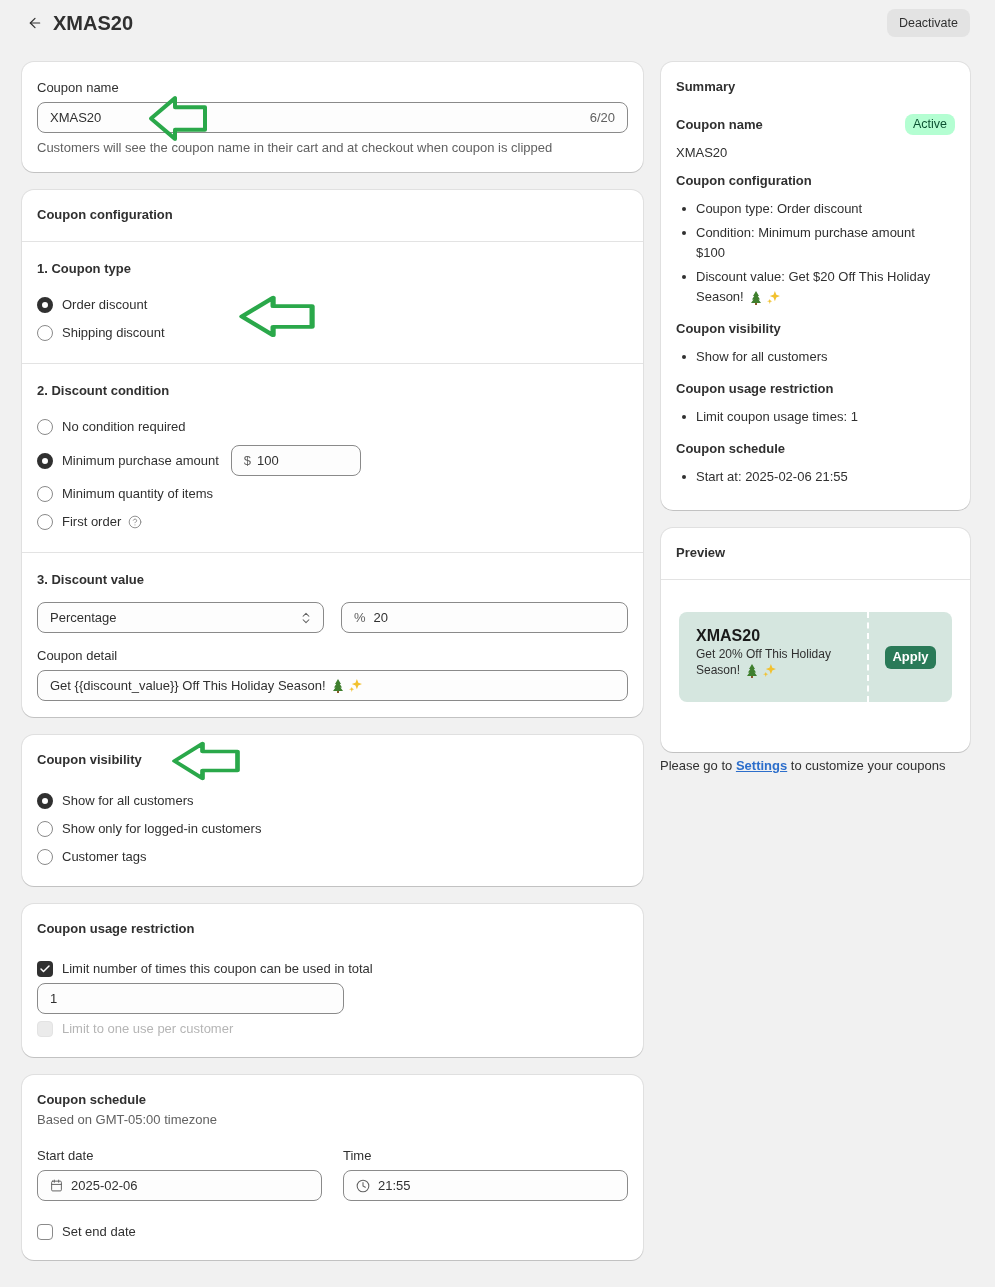  I want to click on radio-label: Shipping discount, so click(113, 333).